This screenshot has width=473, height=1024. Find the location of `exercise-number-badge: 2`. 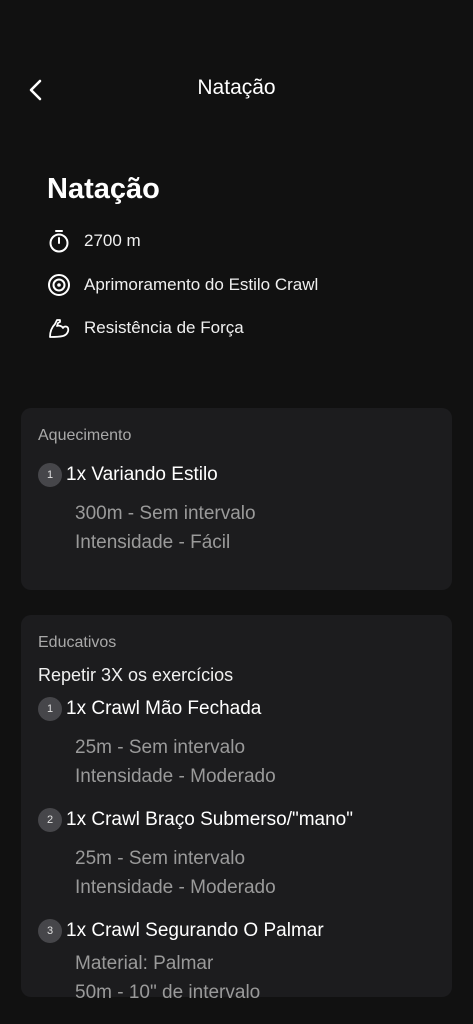

exercise-number-badge: 2 is located at coordinates (50, 820).